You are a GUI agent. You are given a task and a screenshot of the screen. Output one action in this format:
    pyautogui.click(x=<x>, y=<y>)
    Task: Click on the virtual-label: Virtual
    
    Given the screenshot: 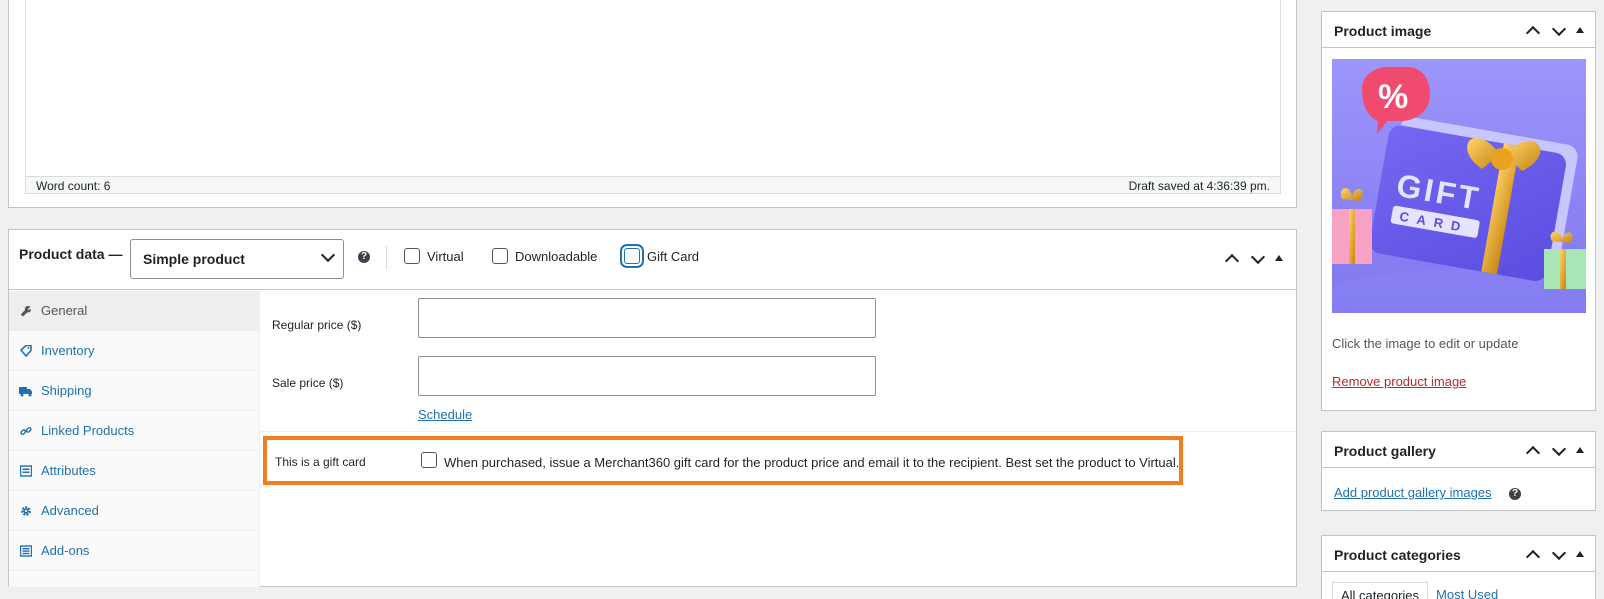 What is the action you would take?
    pyautogui.click(x=445, y=256)
    